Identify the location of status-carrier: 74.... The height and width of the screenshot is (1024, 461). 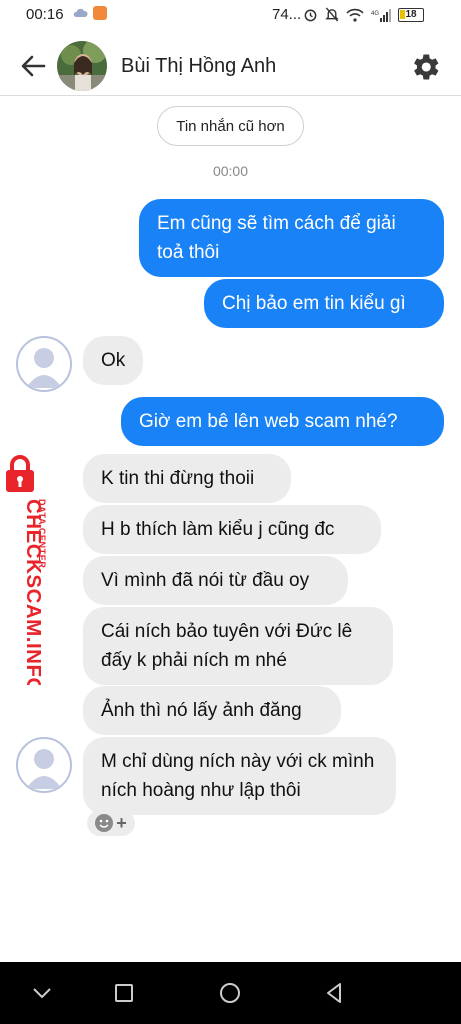
(287, 14).